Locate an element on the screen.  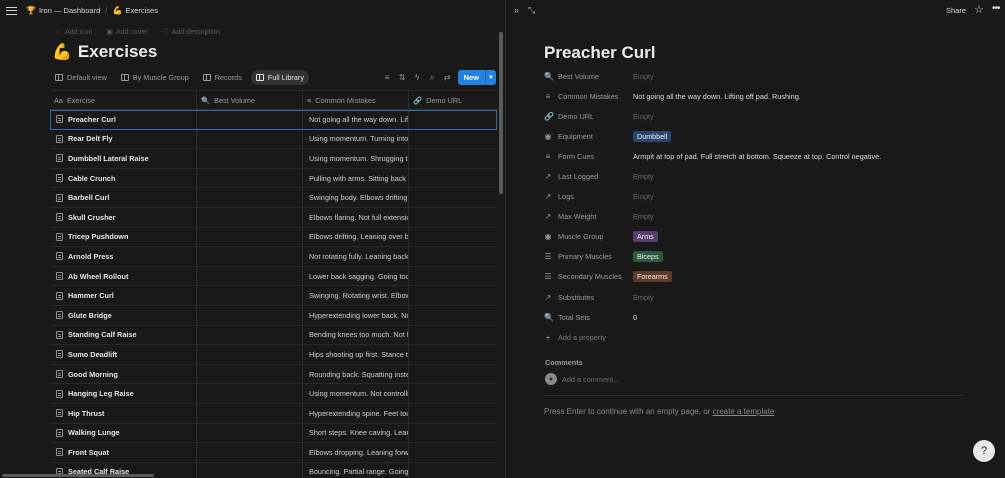
column-header-demo-url: 🔗 Demo URL is located at coordinates (453, 100).